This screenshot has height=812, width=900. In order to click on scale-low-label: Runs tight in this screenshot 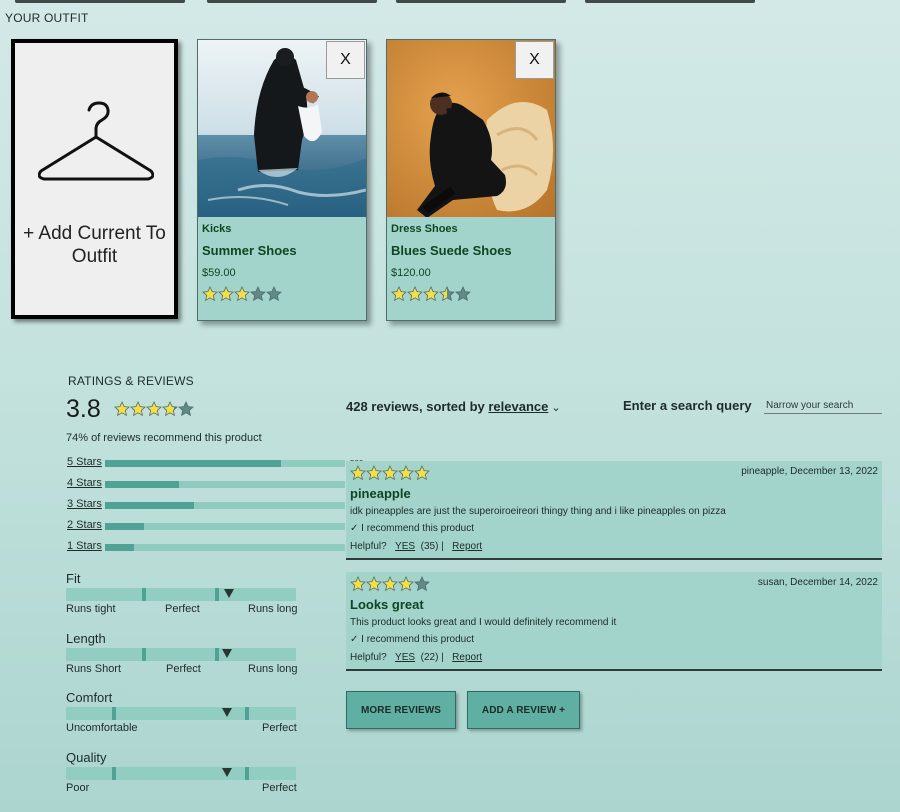, I will do `click(91, 609)`.